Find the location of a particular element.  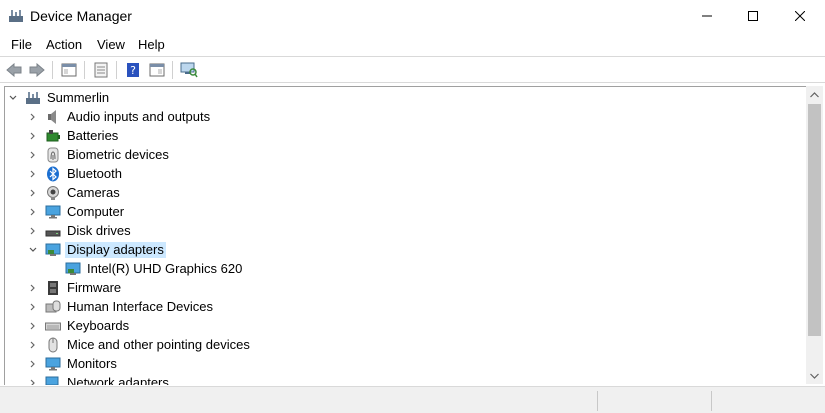

computer-icon is located at coordinates (53, 212).